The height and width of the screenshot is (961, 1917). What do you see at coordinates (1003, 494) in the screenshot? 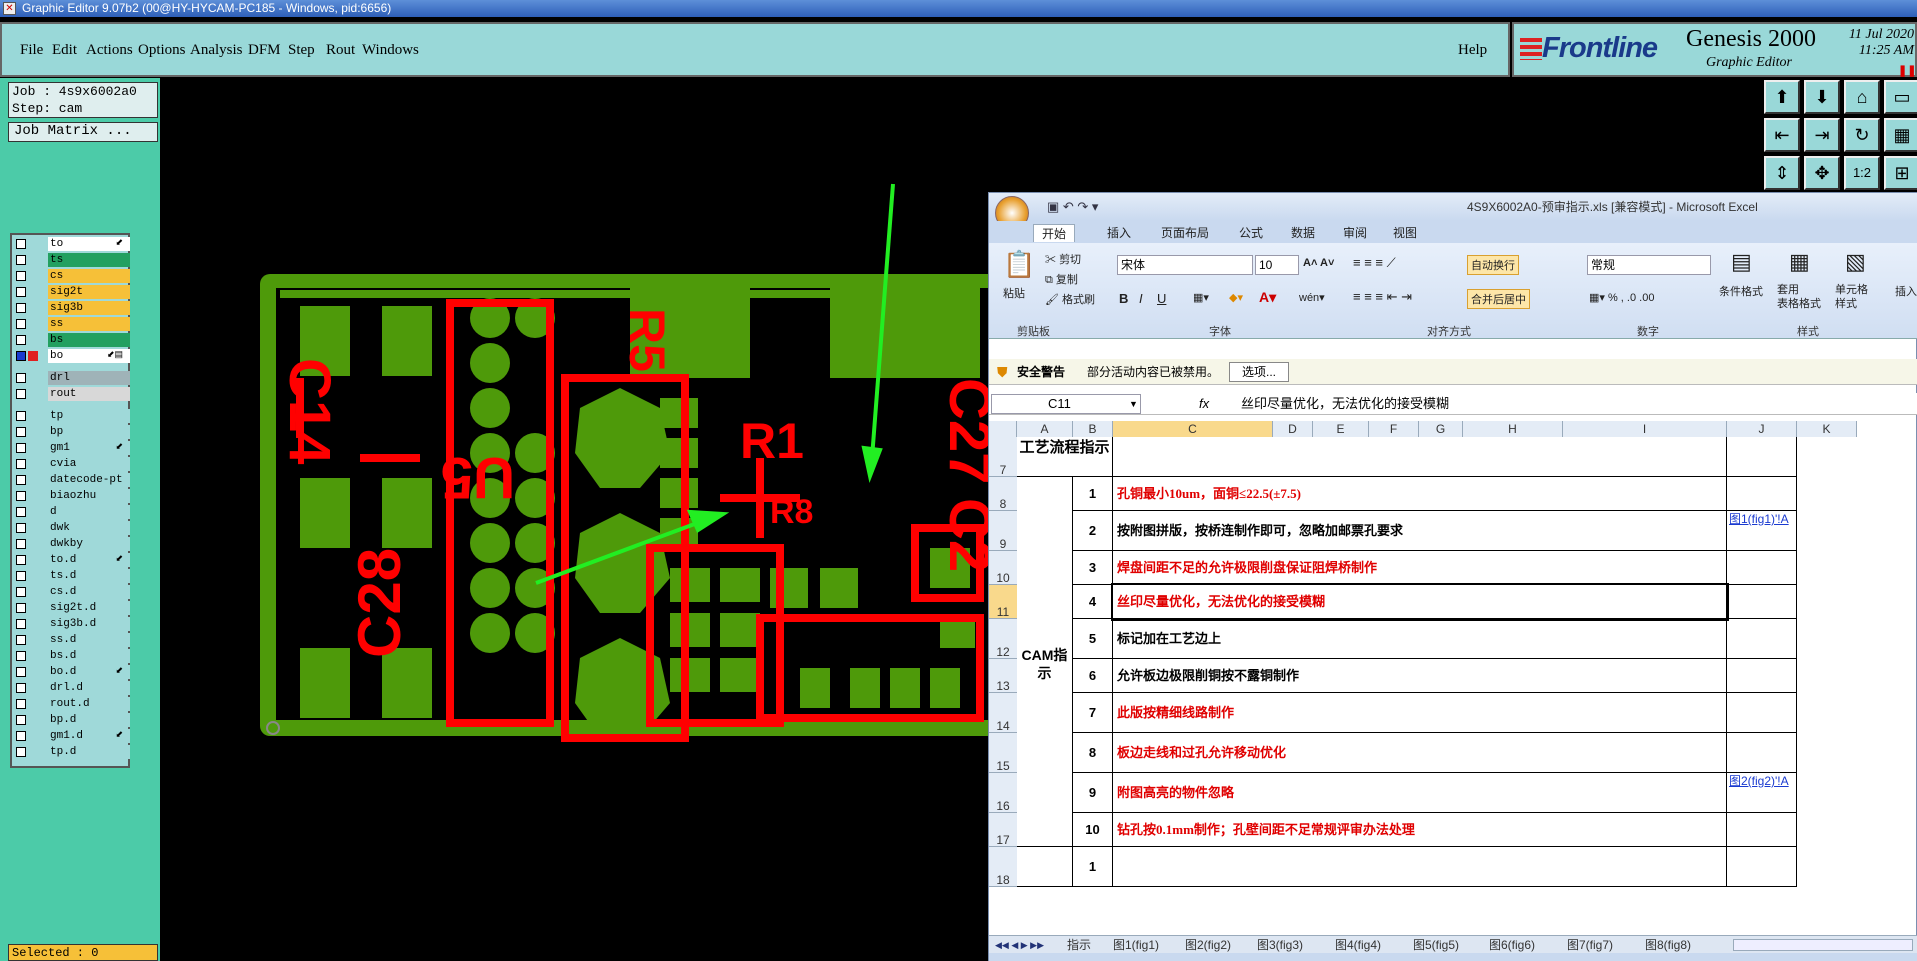
I see `row-header: 8` at bounding box center [1003, 494].